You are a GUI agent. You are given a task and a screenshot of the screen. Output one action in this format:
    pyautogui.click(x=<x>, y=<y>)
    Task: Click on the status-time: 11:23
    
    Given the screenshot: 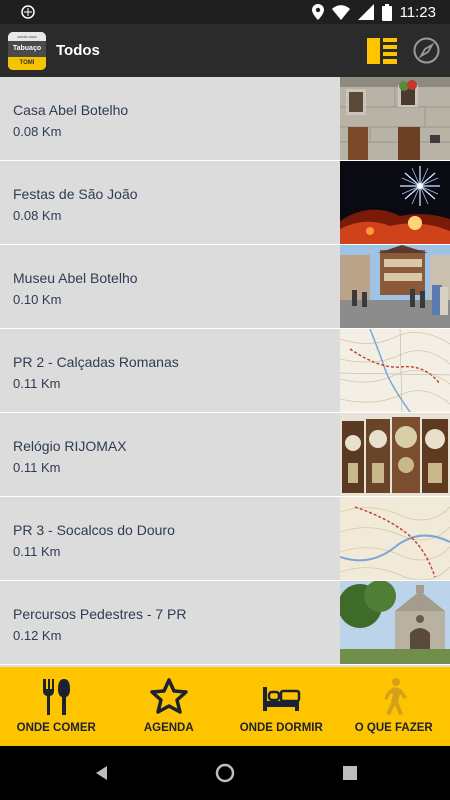 What is the action you would take?
    pyautogui.click(x=417, y=12)
    